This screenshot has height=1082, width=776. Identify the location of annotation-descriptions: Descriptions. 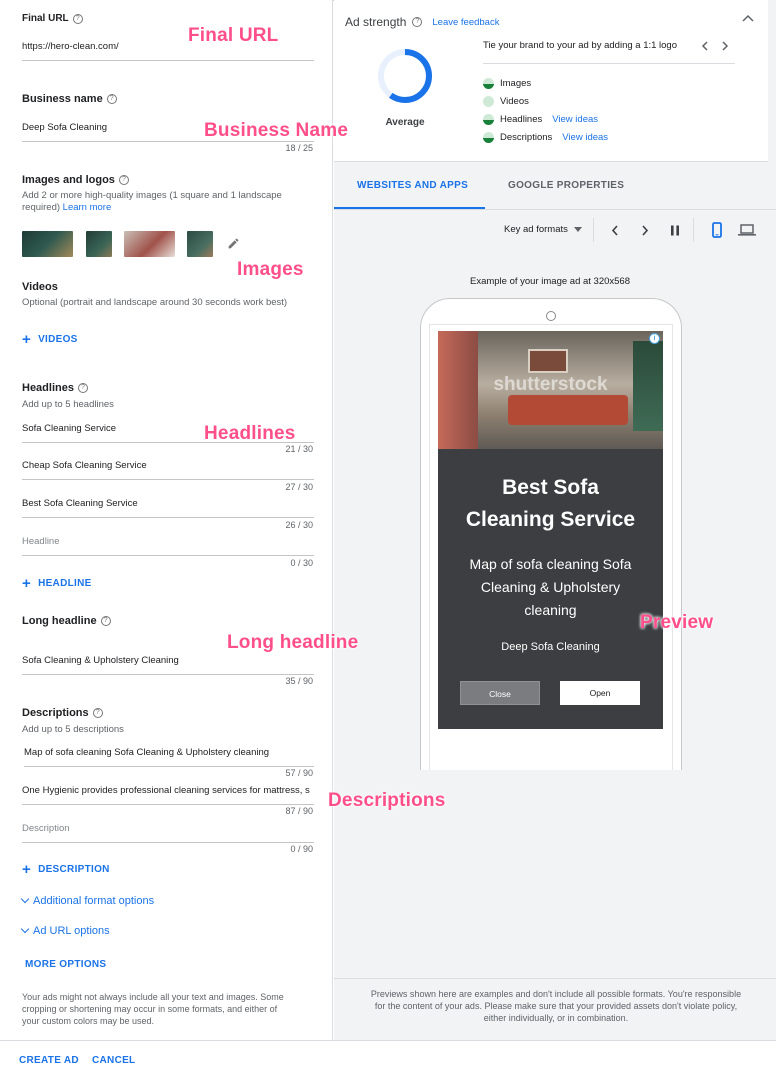
(387, 800).